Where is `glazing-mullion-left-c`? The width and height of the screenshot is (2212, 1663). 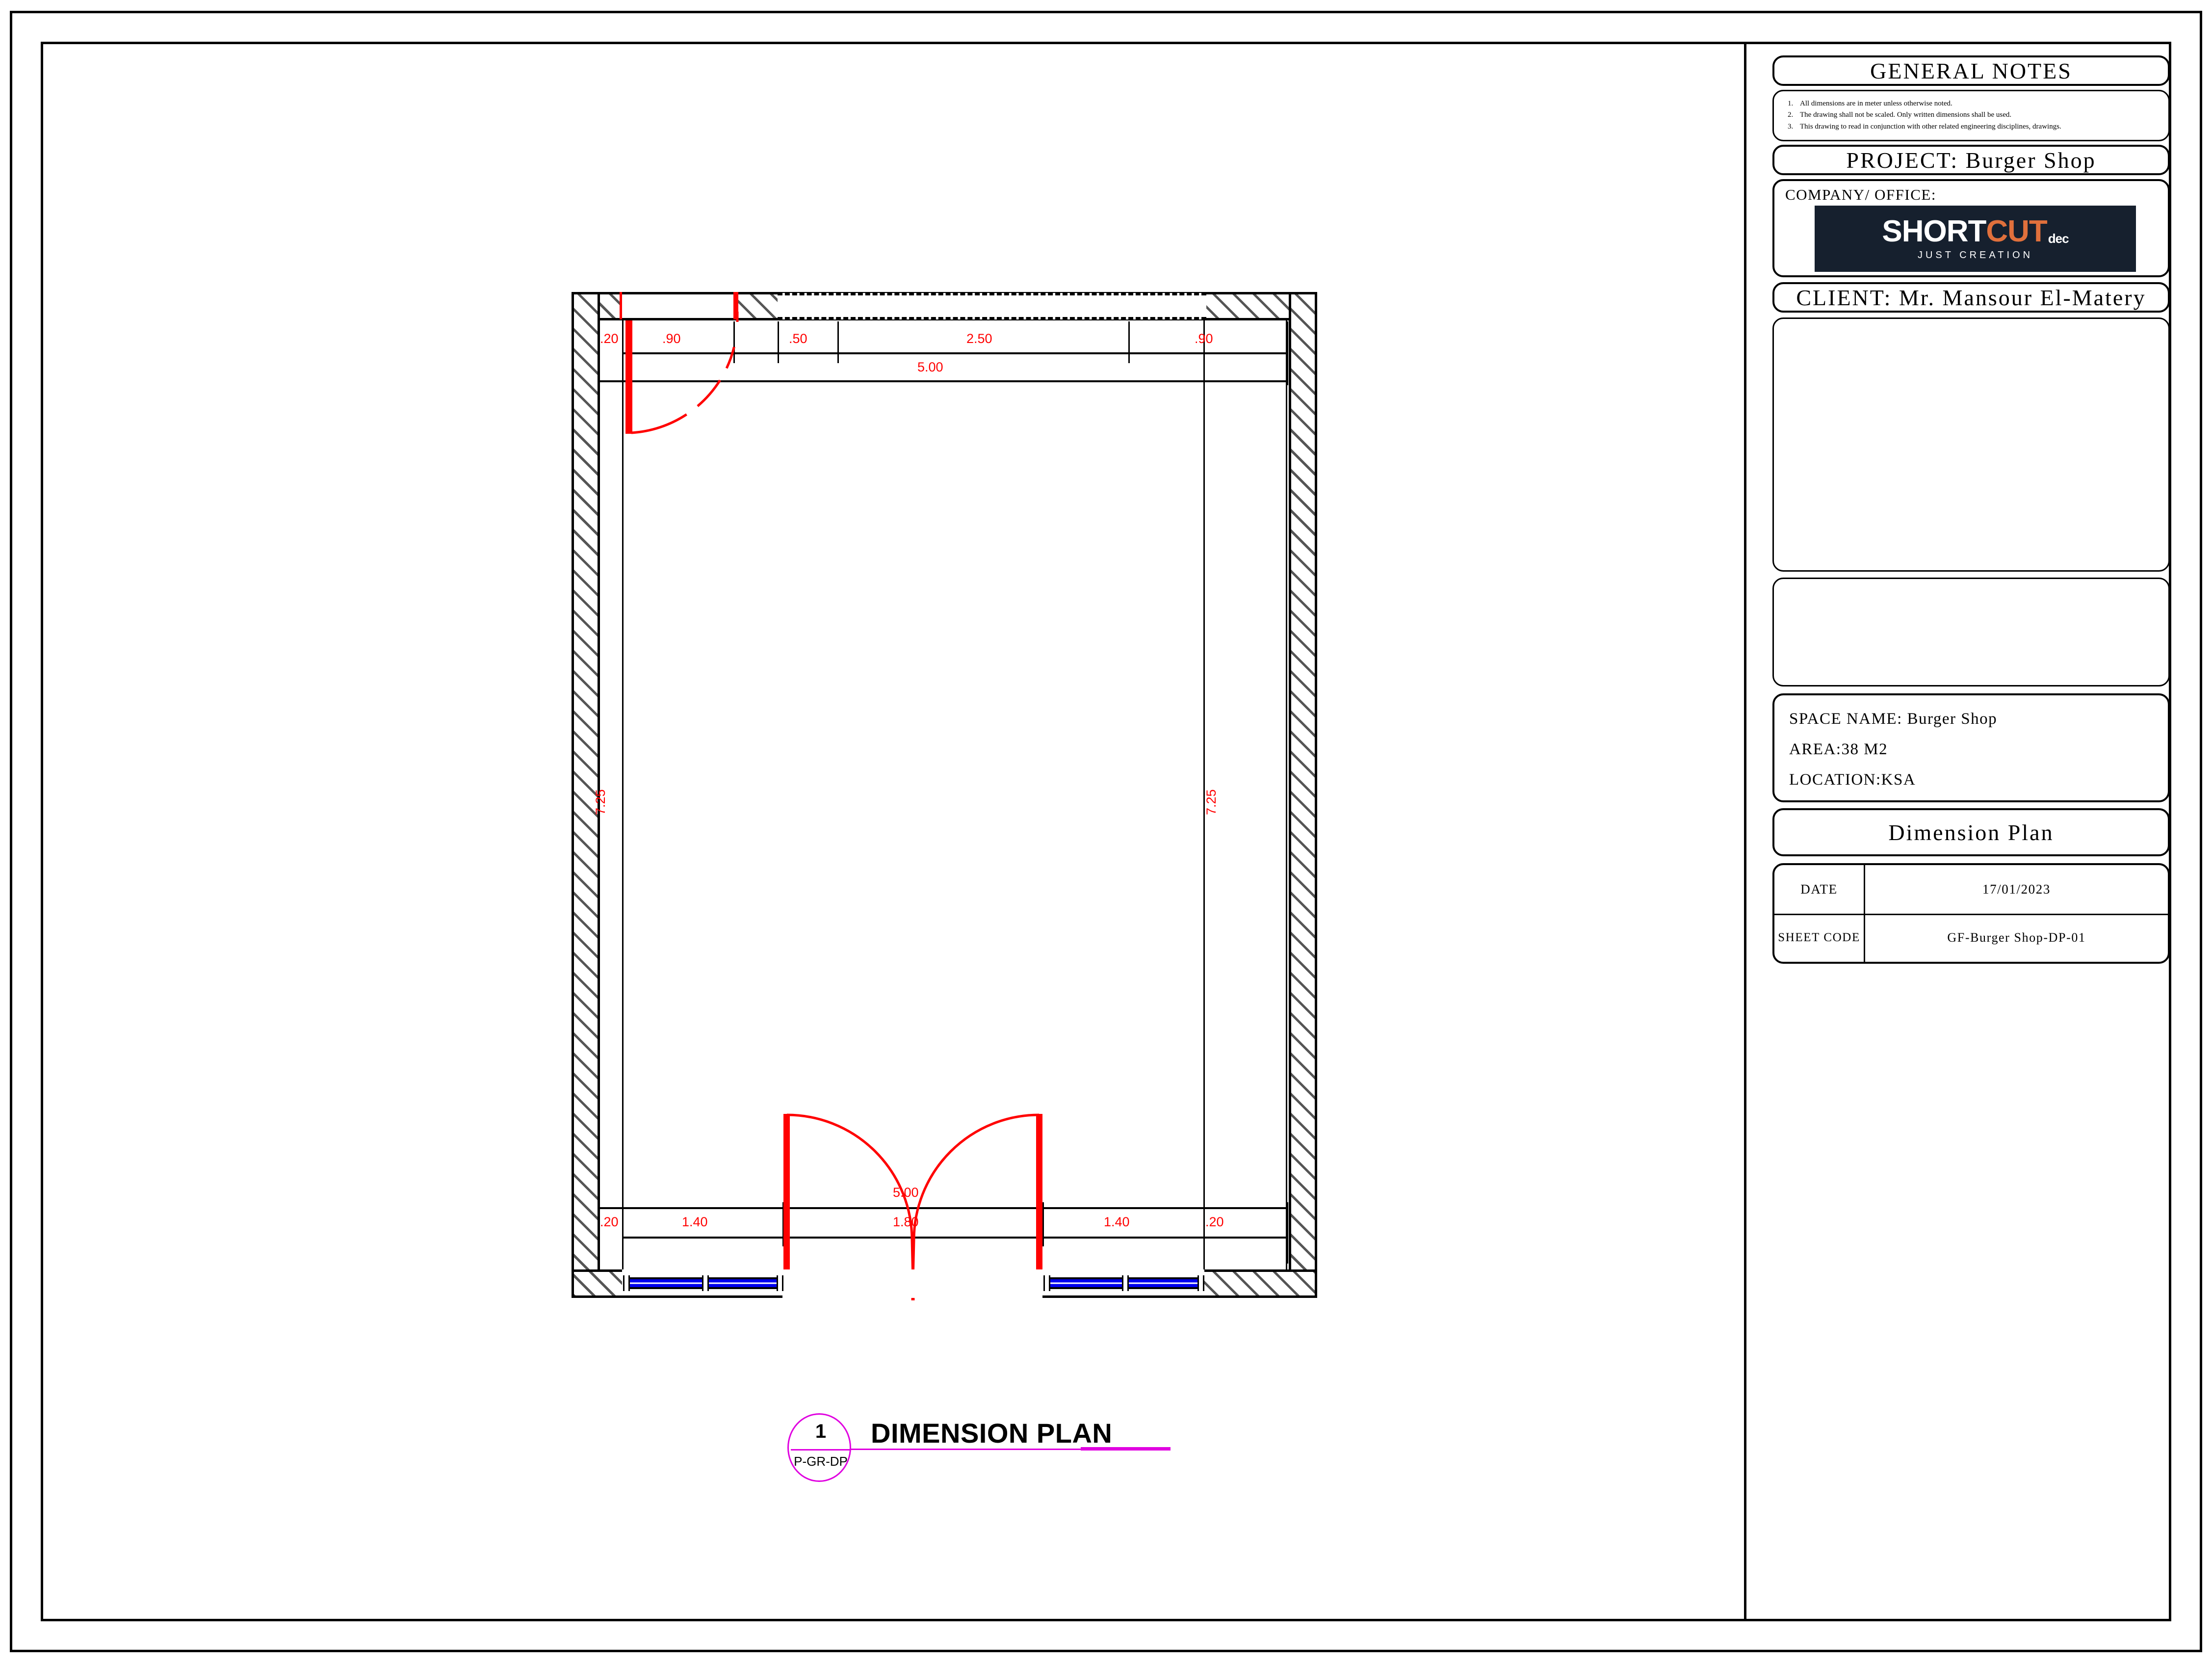
glazing-mullion-left-c is located at coordinates (780, 1283).